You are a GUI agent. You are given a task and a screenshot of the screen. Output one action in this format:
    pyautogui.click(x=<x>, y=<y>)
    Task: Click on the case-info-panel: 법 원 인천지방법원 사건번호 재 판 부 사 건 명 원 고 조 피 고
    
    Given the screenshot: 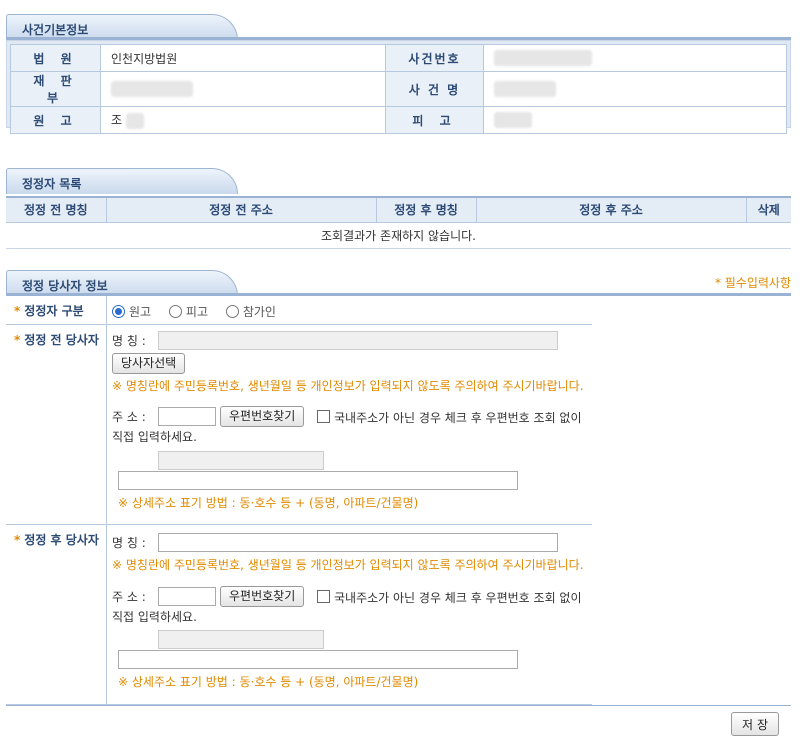 What is the action you would take?
    pyautogui.click(x=398, y=87)
    